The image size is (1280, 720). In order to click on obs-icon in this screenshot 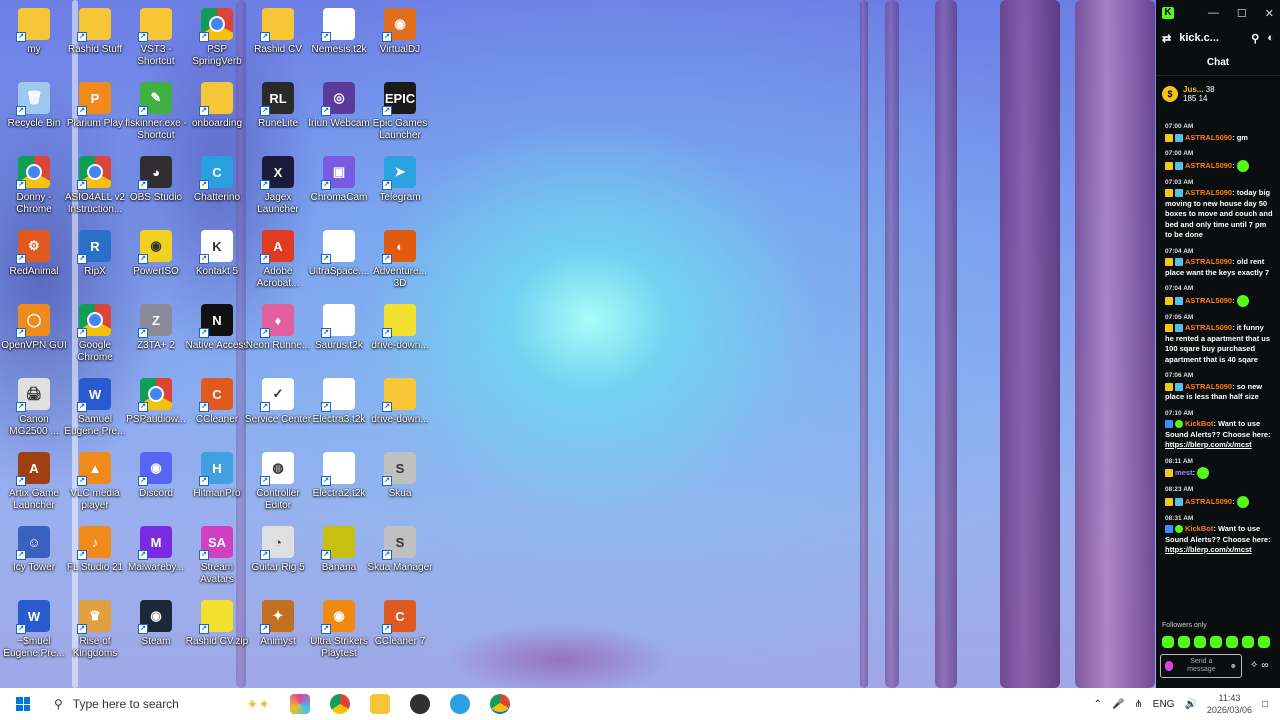, I will do `click(420, 704)`.